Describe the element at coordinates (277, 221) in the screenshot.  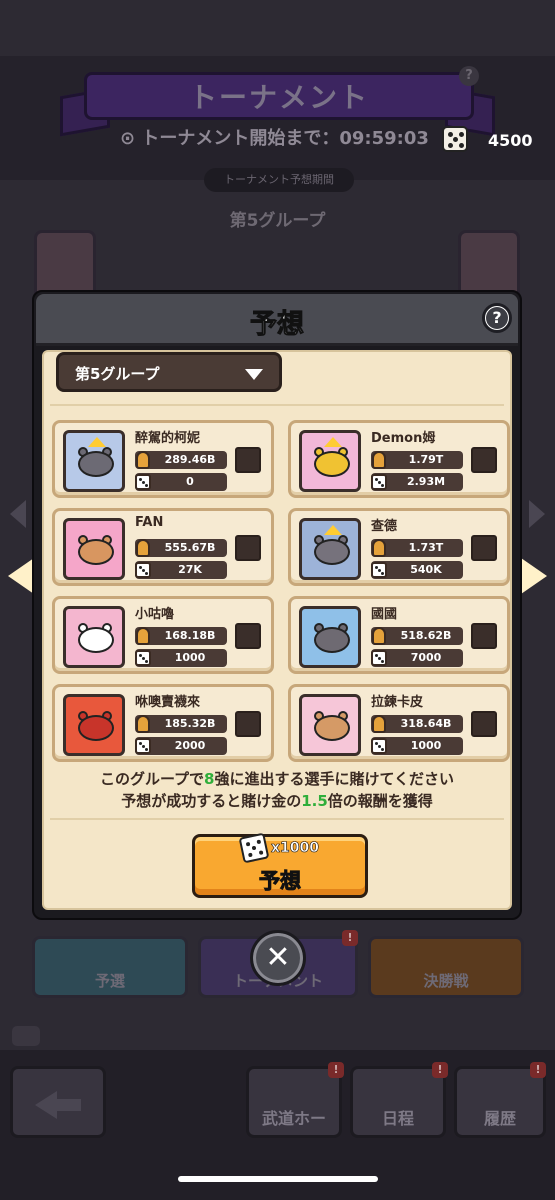
I see `background-group-label: 第5グループ` at that location.